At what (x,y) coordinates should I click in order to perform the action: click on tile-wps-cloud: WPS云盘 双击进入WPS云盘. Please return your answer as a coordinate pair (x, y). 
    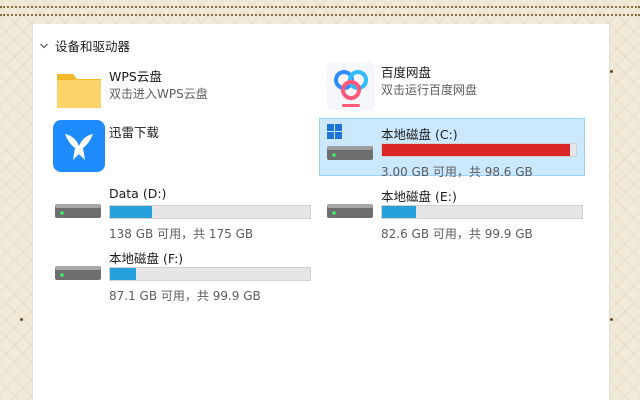
    Looking at the image, I should click on (173, 90).